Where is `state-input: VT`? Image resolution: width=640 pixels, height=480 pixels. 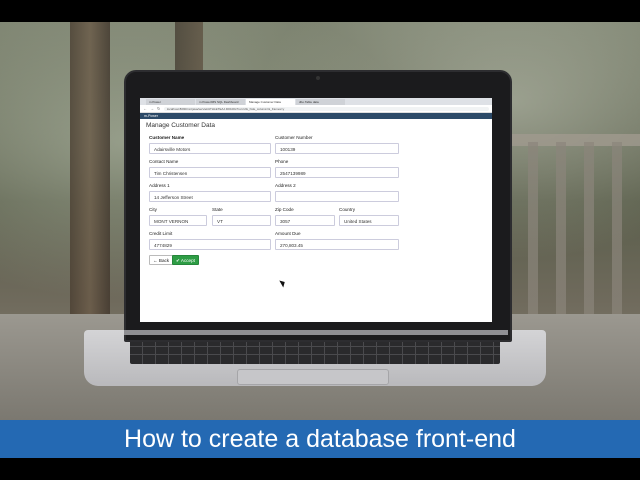 state-input: VT is located at coordinates (241, 220).